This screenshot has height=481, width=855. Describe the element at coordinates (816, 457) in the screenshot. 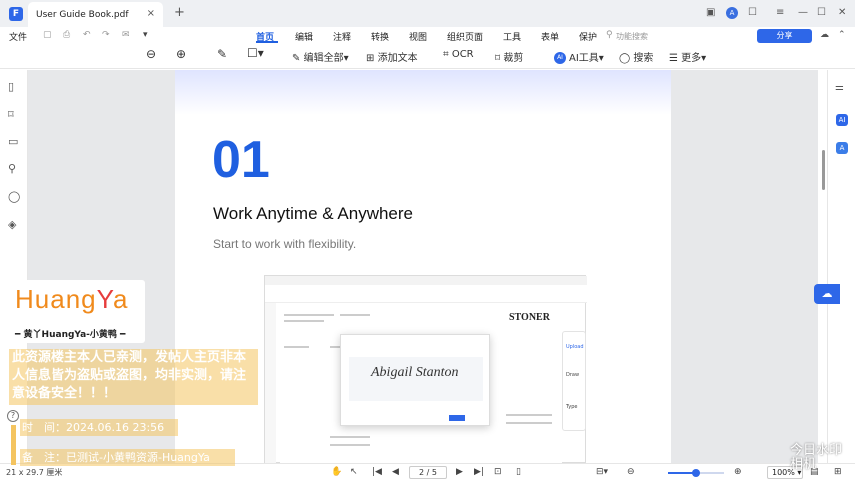

I see `camera-watermark: 今日水印 相机` at that location.